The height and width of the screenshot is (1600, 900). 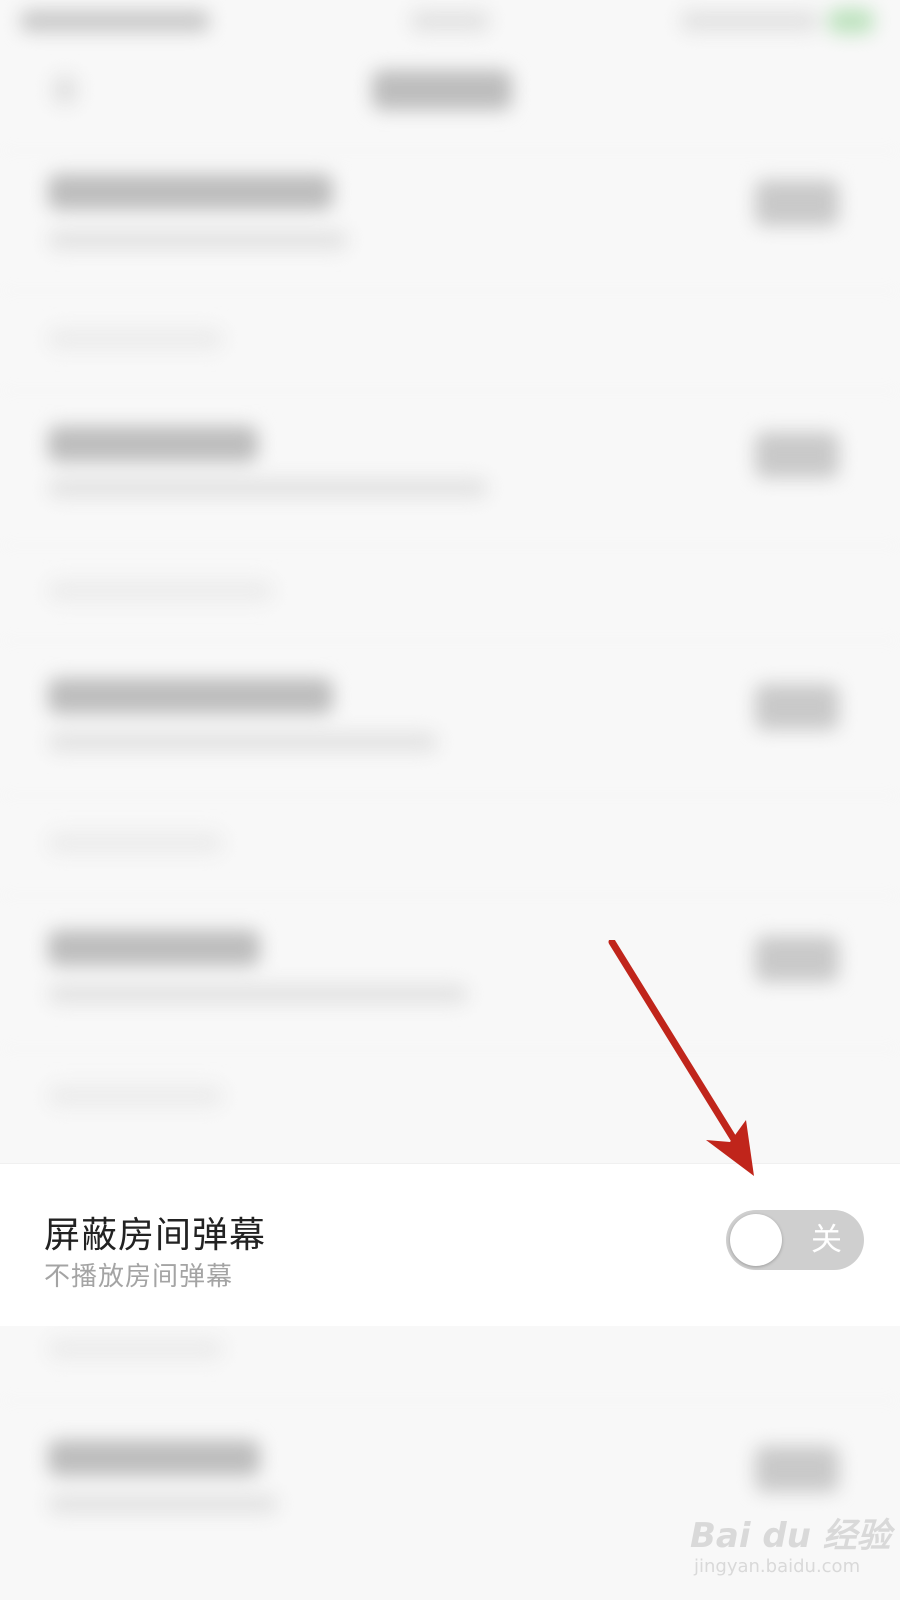 I want to click on battery-icon, so click(x=851, y=21).